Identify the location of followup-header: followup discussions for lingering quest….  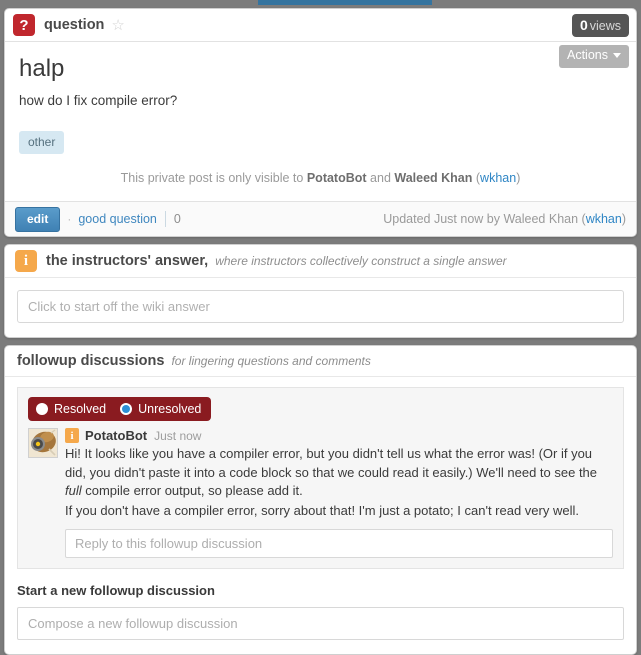
(320, 362).